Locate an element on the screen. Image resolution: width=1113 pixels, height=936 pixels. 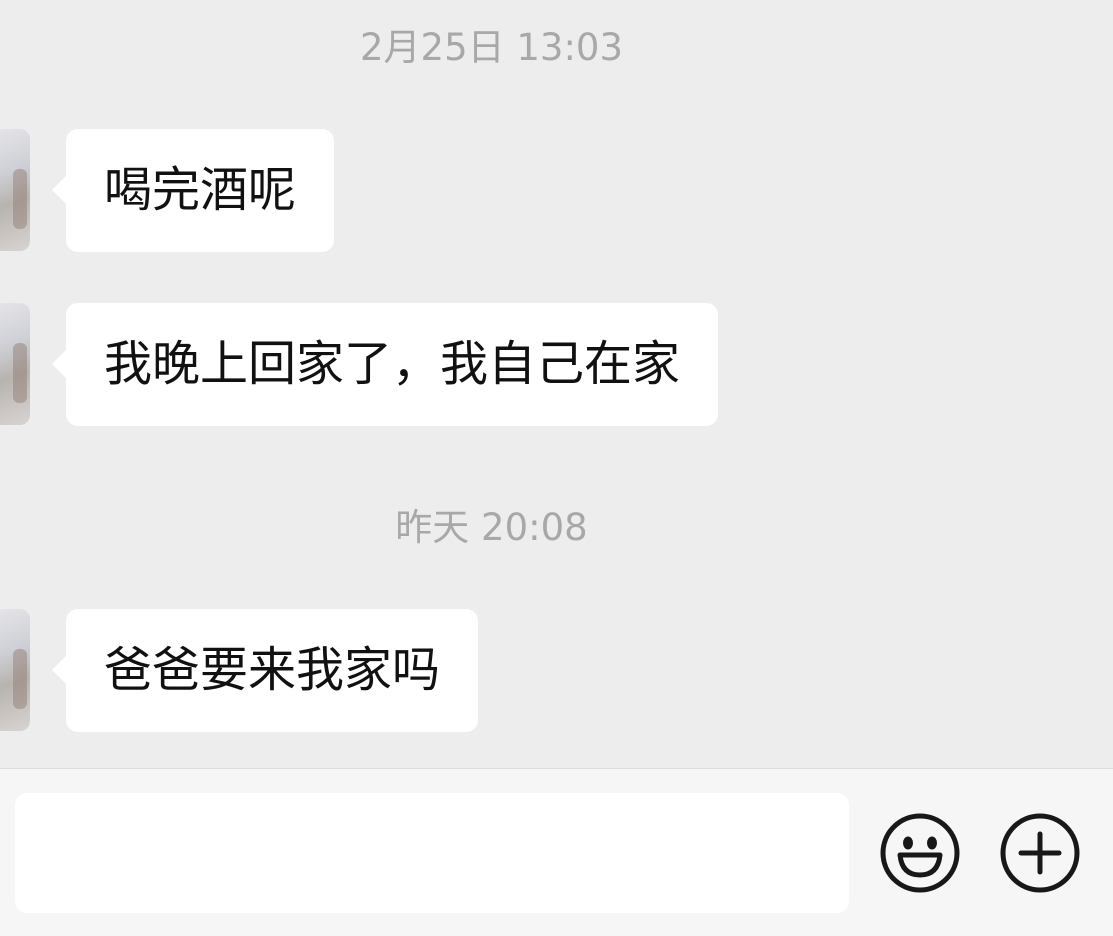
message-bubble: 喝完酒呢 is located at coordinates (193, 190).